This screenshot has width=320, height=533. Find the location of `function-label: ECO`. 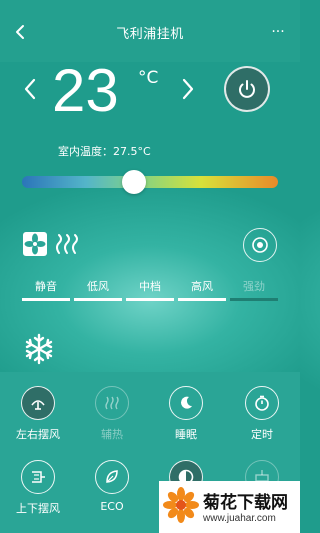

function-label: ECO is located at coordinates (112, 506).